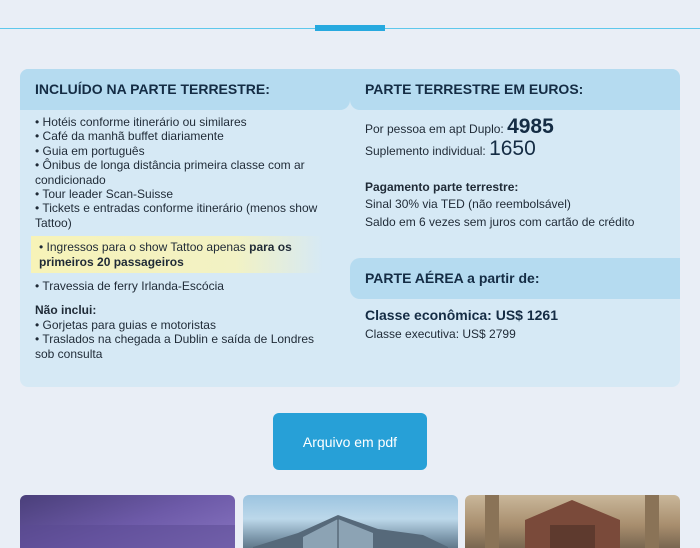 This screenshot has height=548, width=700. I want to click on list-item: • Café da manhã buffet diariamente, so click(129, 136).